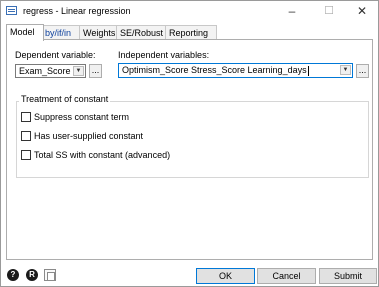 The image size is (379, 287). I want to click on independent-variables-label: Independent variables:, so click(164, 55).